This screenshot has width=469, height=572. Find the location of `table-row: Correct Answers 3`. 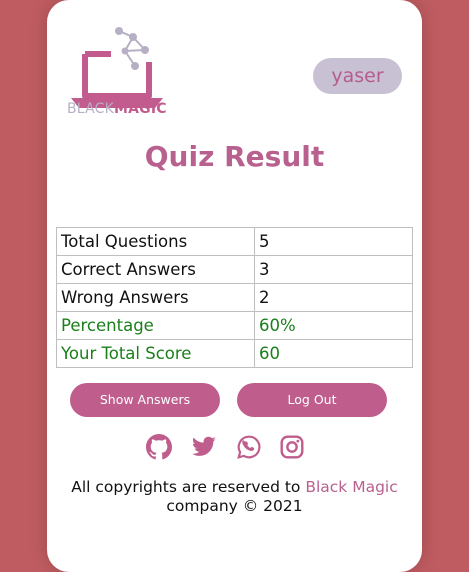

table-row: Correct Answers 3 is located at coordinates (234, 269).